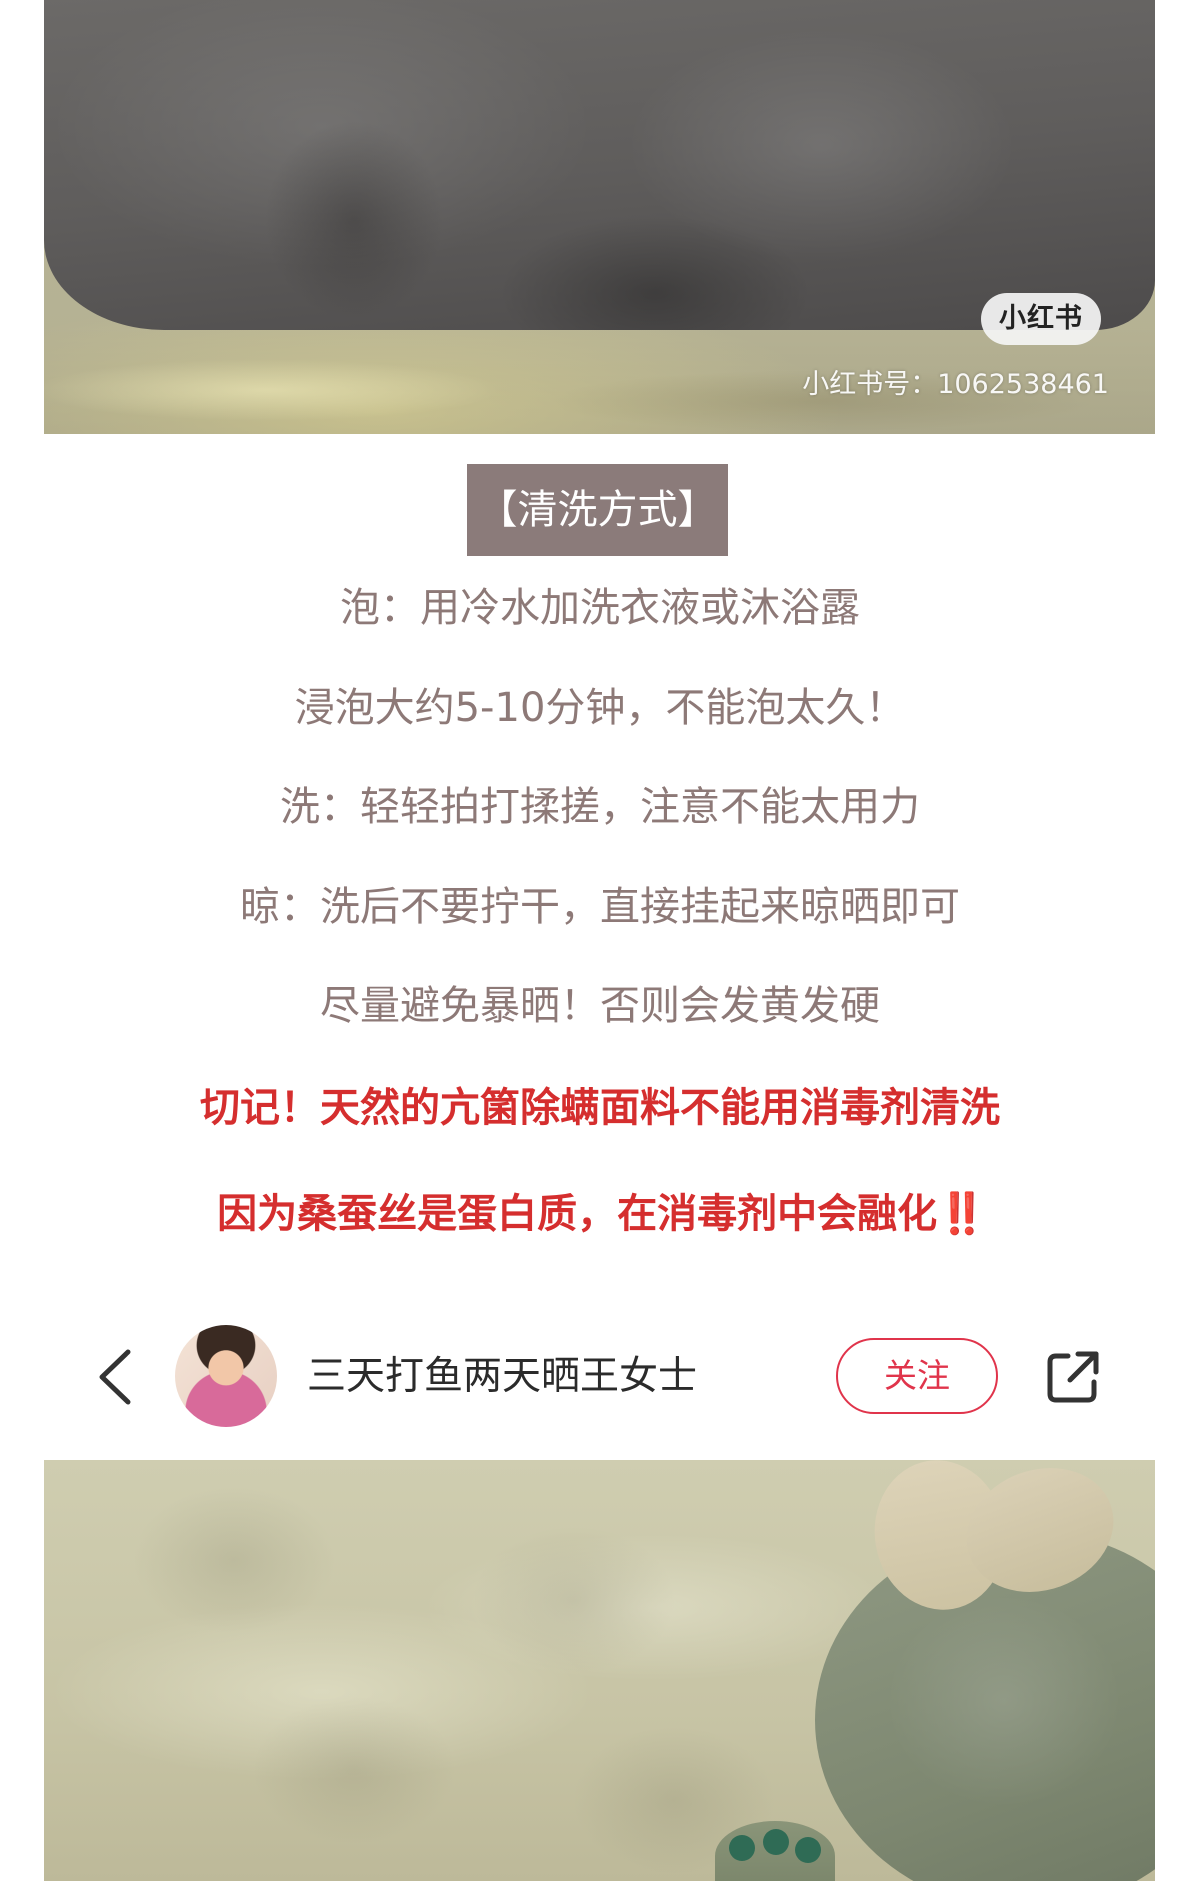 This screenshot has height=1881, width=1200. I want to click on plush-toy-paw, so click(775, 1851).